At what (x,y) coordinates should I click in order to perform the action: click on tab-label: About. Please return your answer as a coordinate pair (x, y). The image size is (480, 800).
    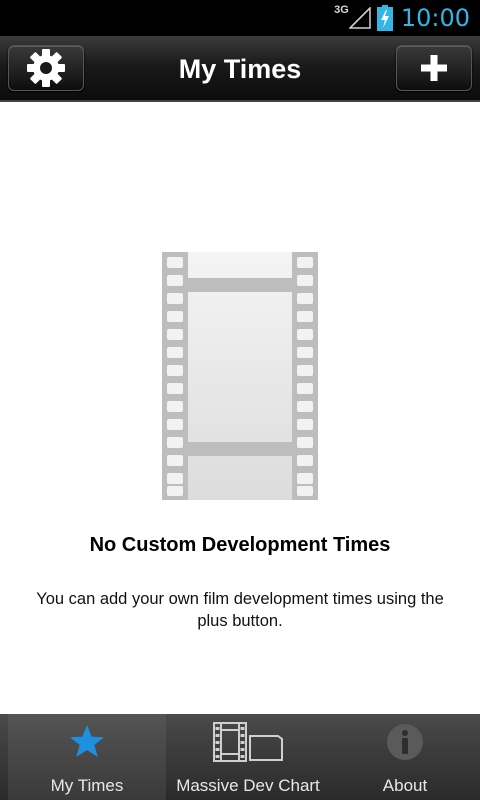
    Looking at the image, I should click on (405, 785).